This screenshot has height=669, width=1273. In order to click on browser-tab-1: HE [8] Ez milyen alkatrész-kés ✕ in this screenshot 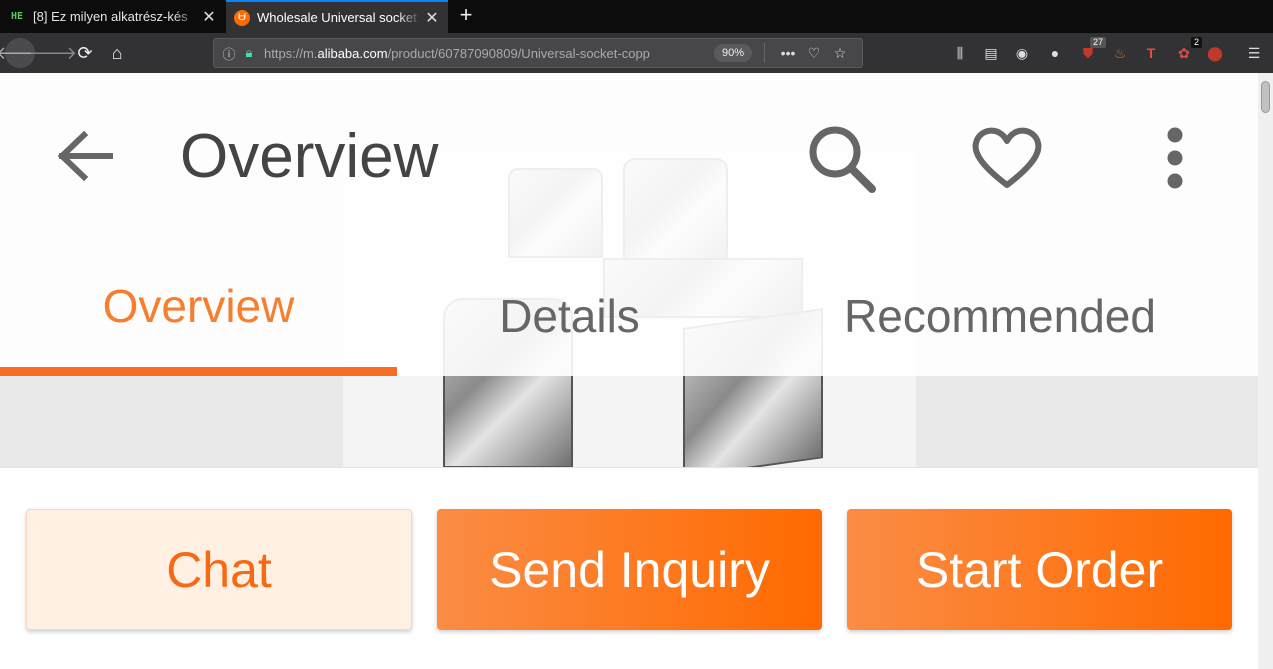, I will do `click(112, 16)`.